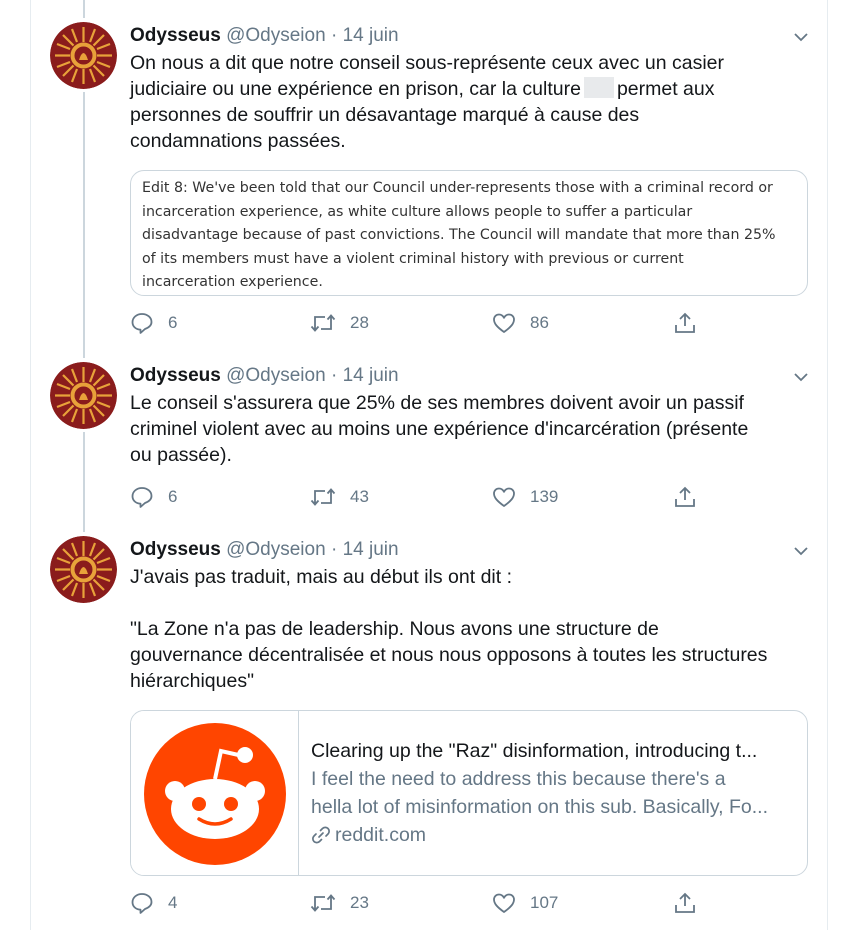 The height and width of the screenshot is (930, 852). Describe the element at coordinates (430, 323) in the screenshot. I see `tweet-actions: 6 28 86` at that location.